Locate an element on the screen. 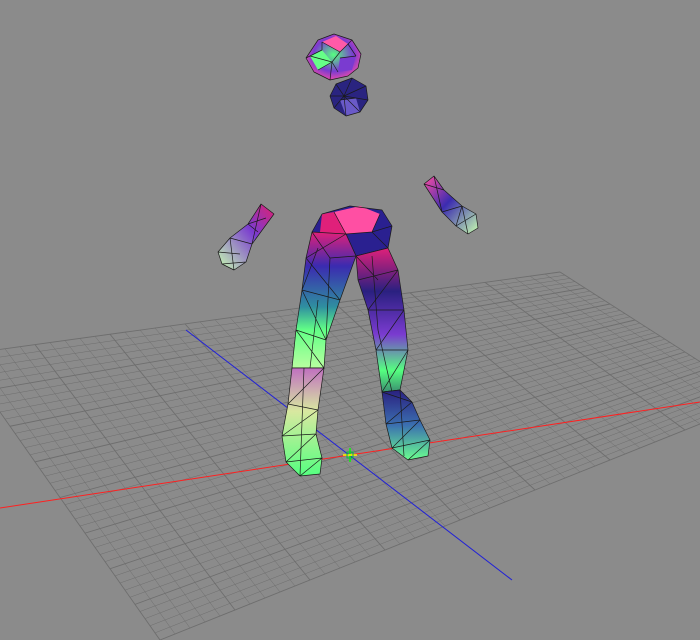  hair-bun is located at coordinates (333, 57).